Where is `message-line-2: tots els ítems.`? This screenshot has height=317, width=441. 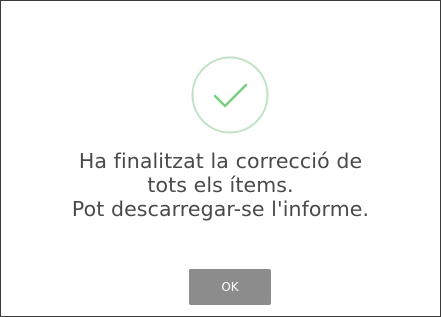
message-line-2: tots els ítems. is located at coordinates (220, 185).